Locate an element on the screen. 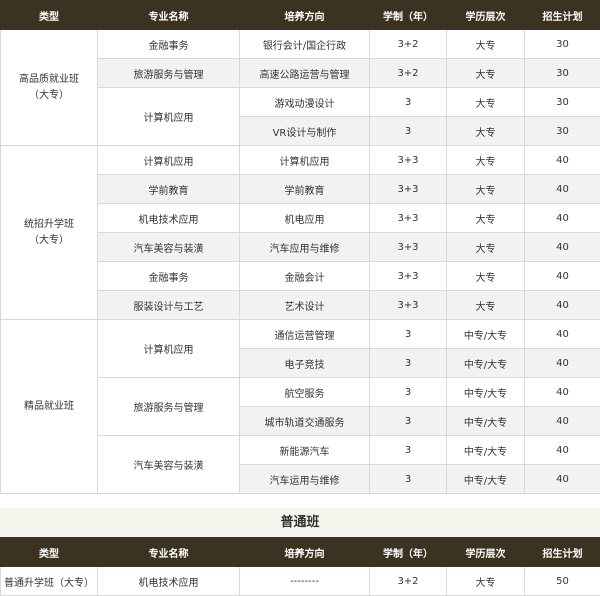  table-row: 精品就业班计算机应用通信运营管理3中专/大专40 is located at coordinates (300, 334).